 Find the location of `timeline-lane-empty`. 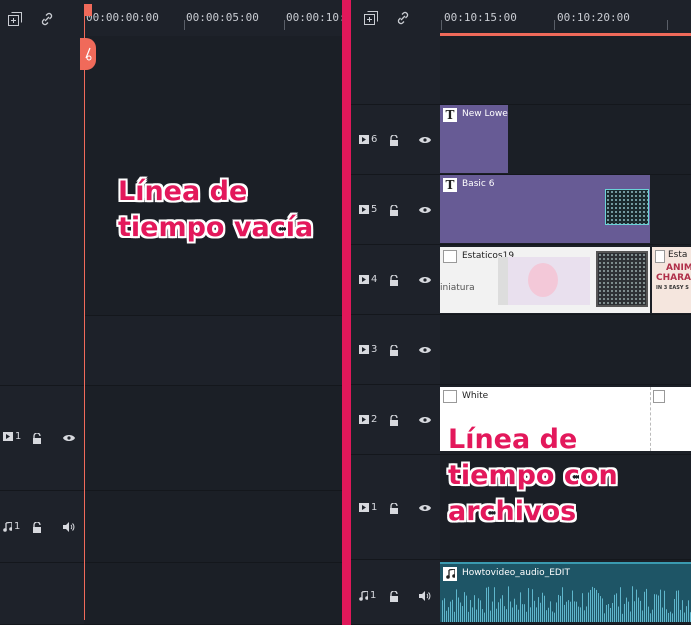

timeline-lane-empty is located at coordinates (565, 70).